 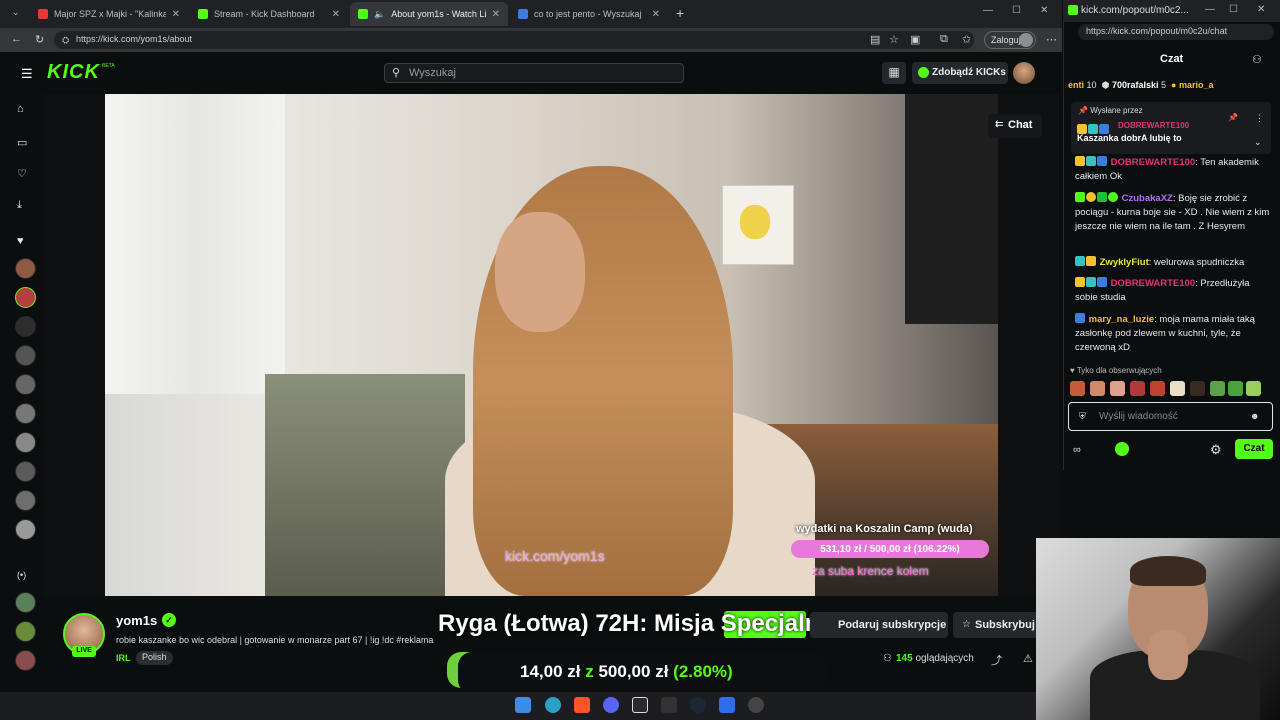 I want to click on pinned-username: DOBREWARTE100, so click(x=1153, y=125).